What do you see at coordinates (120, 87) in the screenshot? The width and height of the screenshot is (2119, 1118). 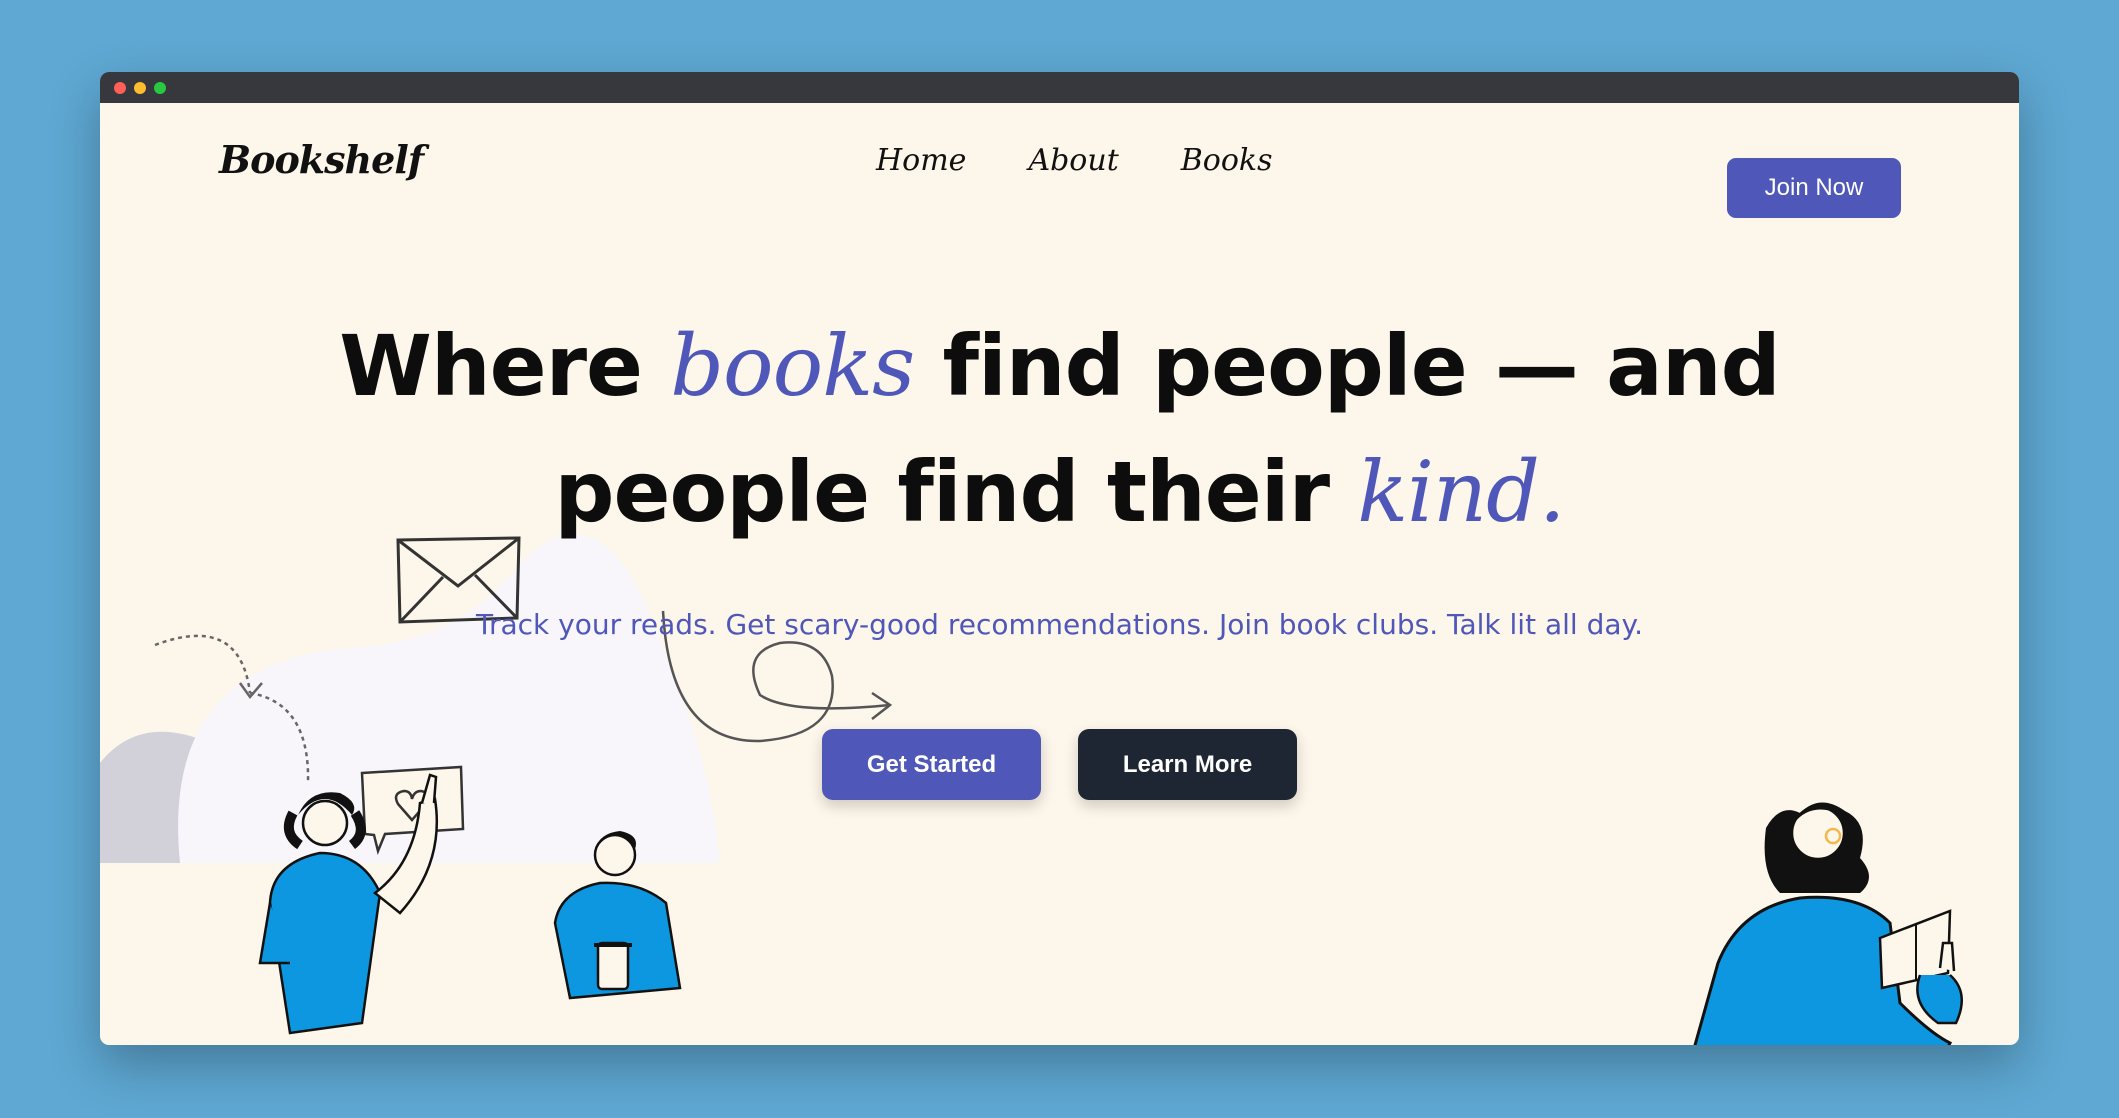 I see `close-window-icon` at bounding box center [120, 87].